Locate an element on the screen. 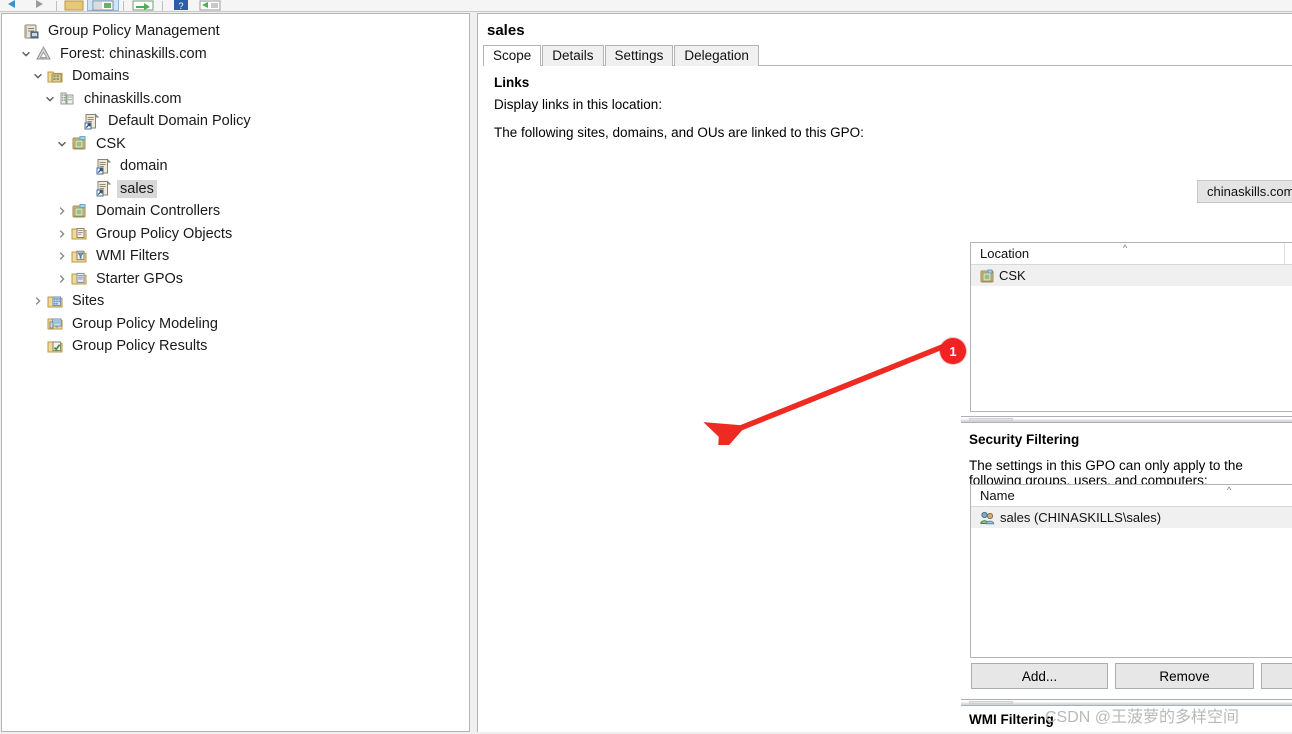  tree-item-label: Group Policy Objects is located at coordinates (164, 233).